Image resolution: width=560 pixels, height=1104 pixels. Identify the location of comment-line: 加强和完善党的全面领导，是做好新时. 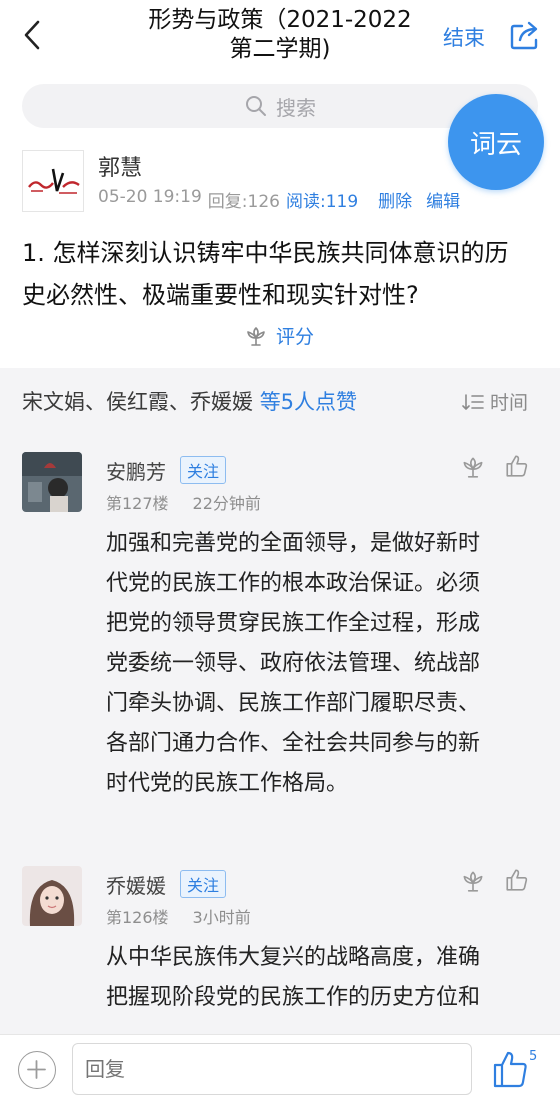
(293, 543).